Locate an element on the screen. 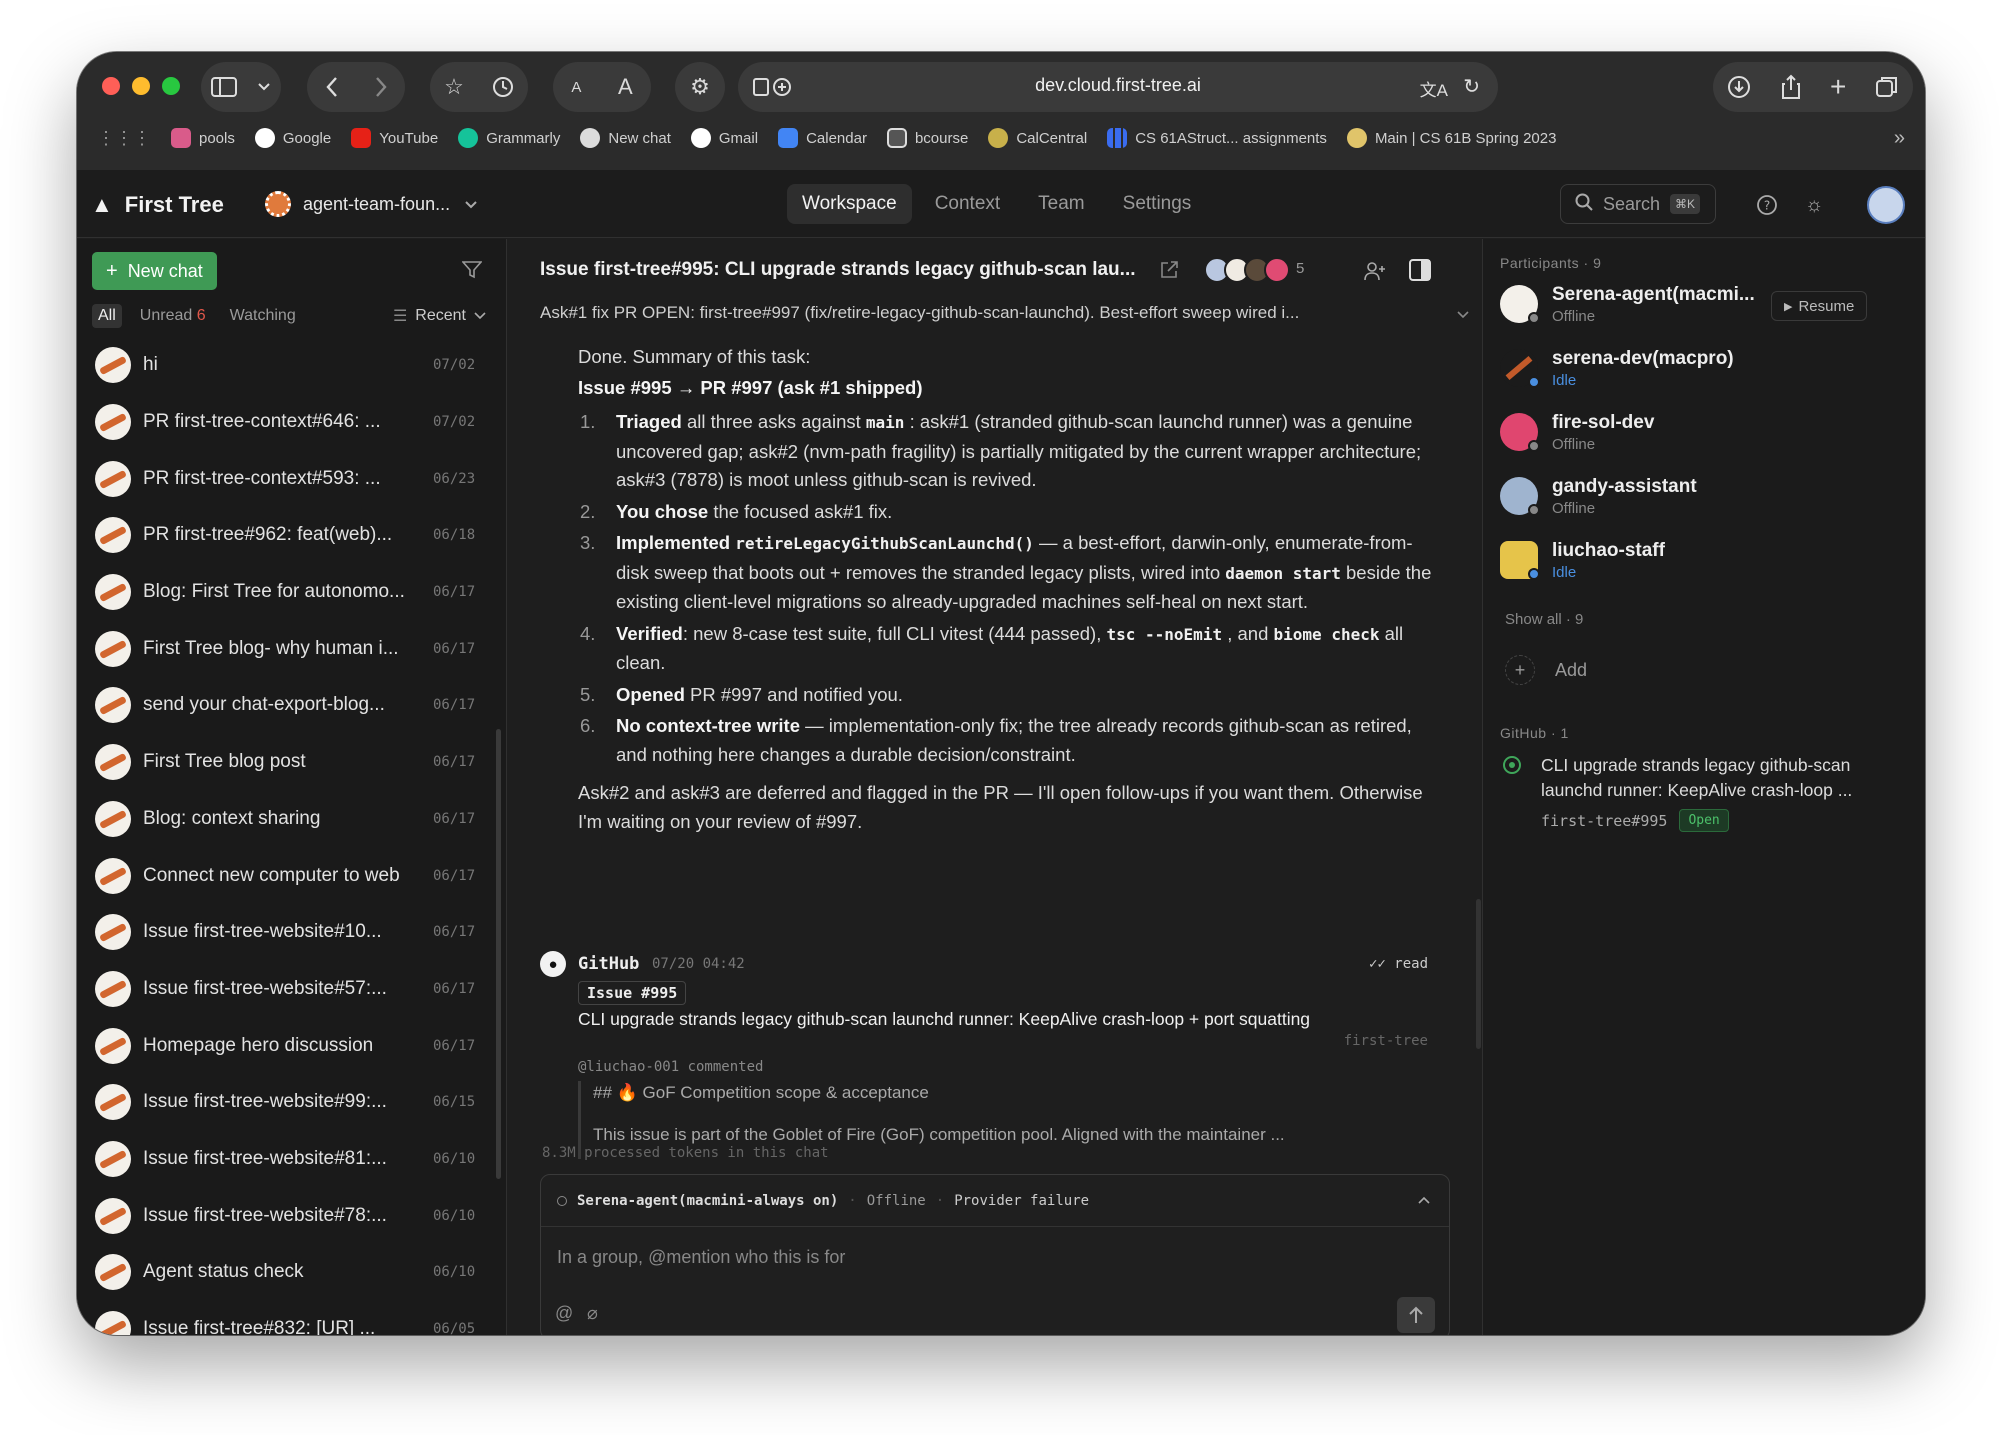  participant-2: fire-sol-dev Offline is located at coordinates (1577, 432).